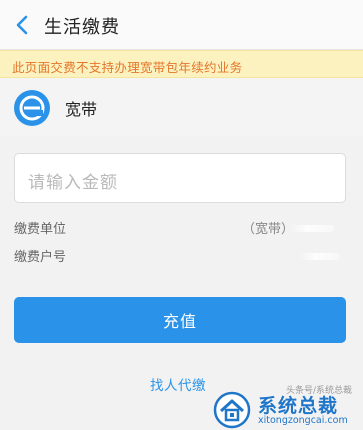  What do you see at coordinates (180, 178) in the screenshot?
I see `amount-input: 请输入金额` at bounding box center [180, 178].